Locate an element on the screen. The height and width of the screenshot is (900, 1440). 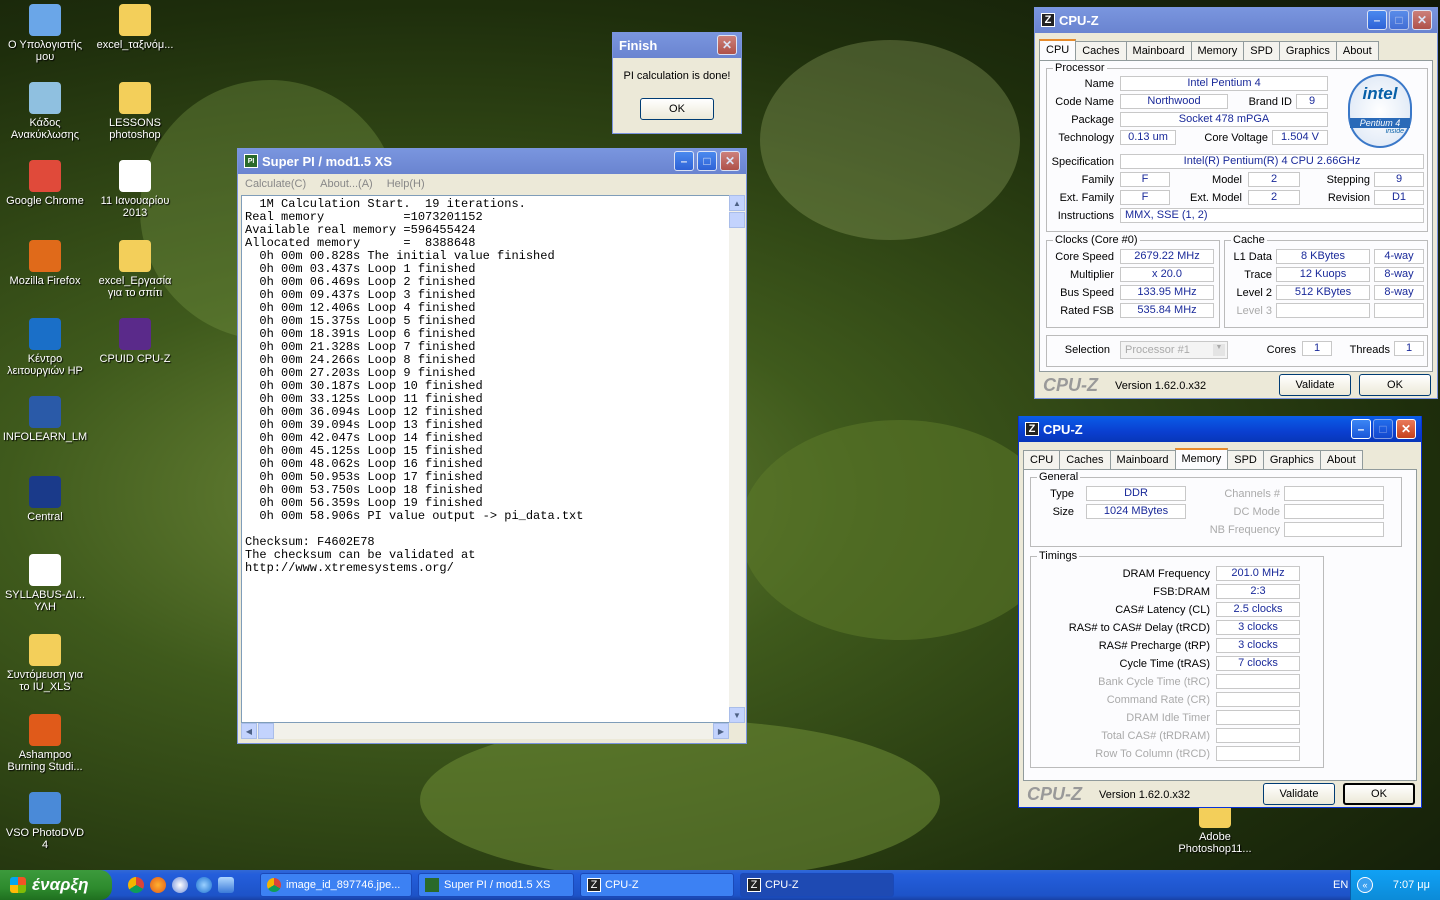
cores-label: Cores is located at coordinates (1281, 350).